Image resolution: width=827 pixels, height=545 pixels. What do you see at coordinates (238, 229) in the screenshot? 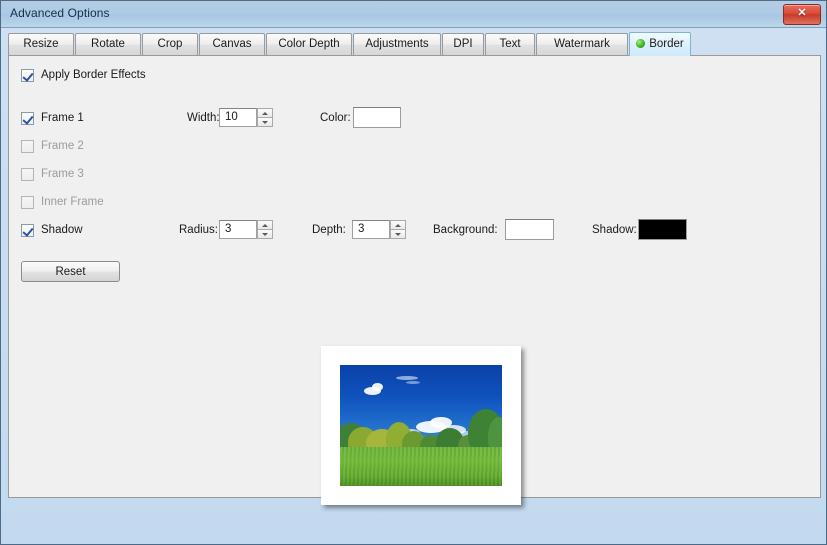
I see `radius-input: 3` at bounding box center [238, 229].